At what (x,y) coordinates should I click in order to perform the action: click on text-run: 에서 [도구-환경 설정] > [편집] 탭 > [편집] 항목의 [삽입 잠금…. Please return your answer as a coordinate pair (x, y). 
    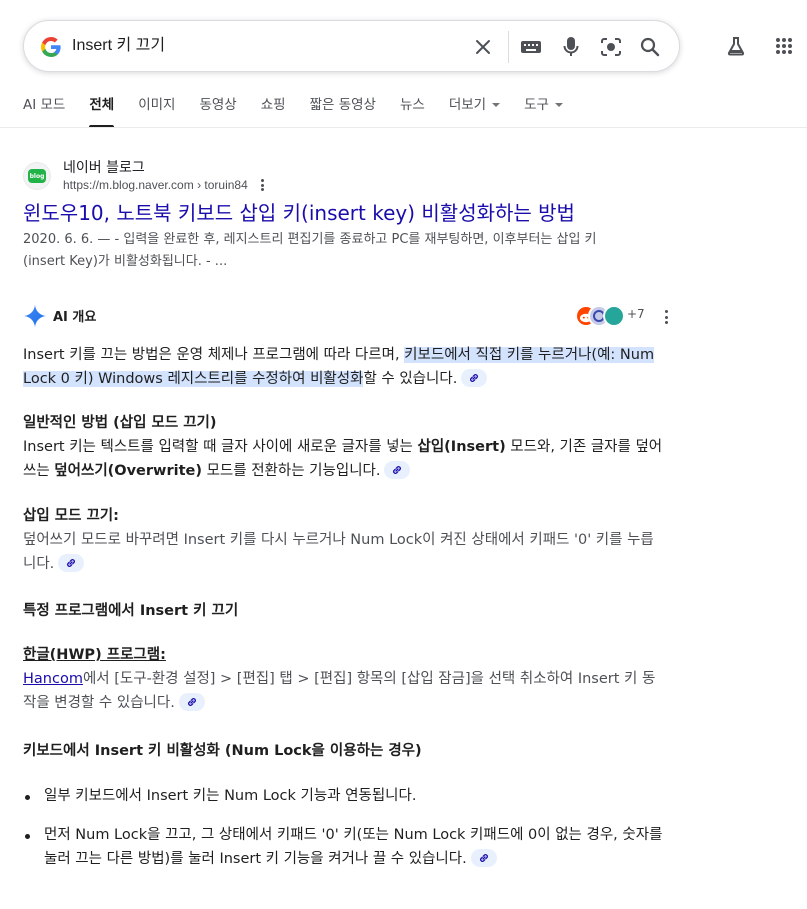
    Looking at the image, I should click on (339, 691).